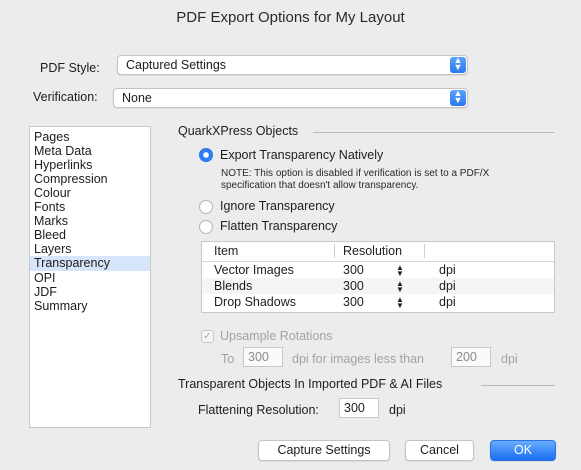 The image size is (581, 470). What do you see at coordinates (378, 270) in the screenshot?
I see `table-row: Vector Images 300 ▲ ▼ dpi` at bounding box center [378, 270].